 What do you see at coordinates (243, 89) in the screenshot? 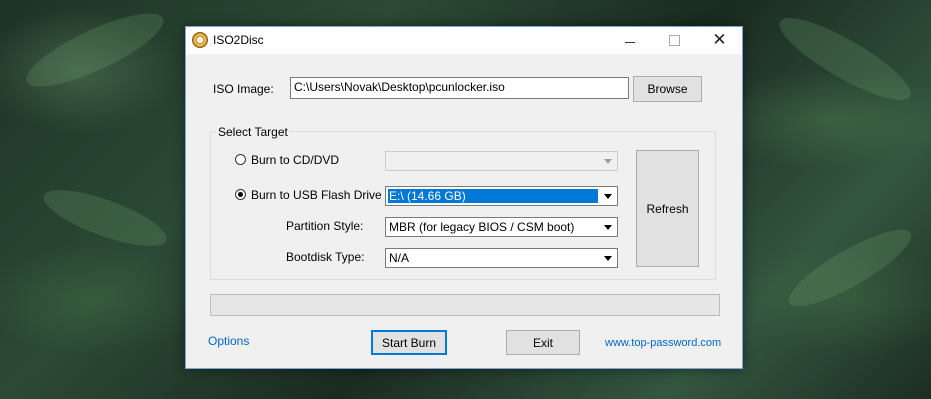
I see `iso-image-label: ISO Image:` at bounding box center [243, 89].